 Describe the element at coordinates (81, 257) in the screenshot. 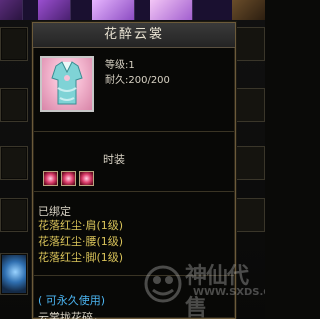

I see `set-item: 花落红尘·脚(1级)` at that location.